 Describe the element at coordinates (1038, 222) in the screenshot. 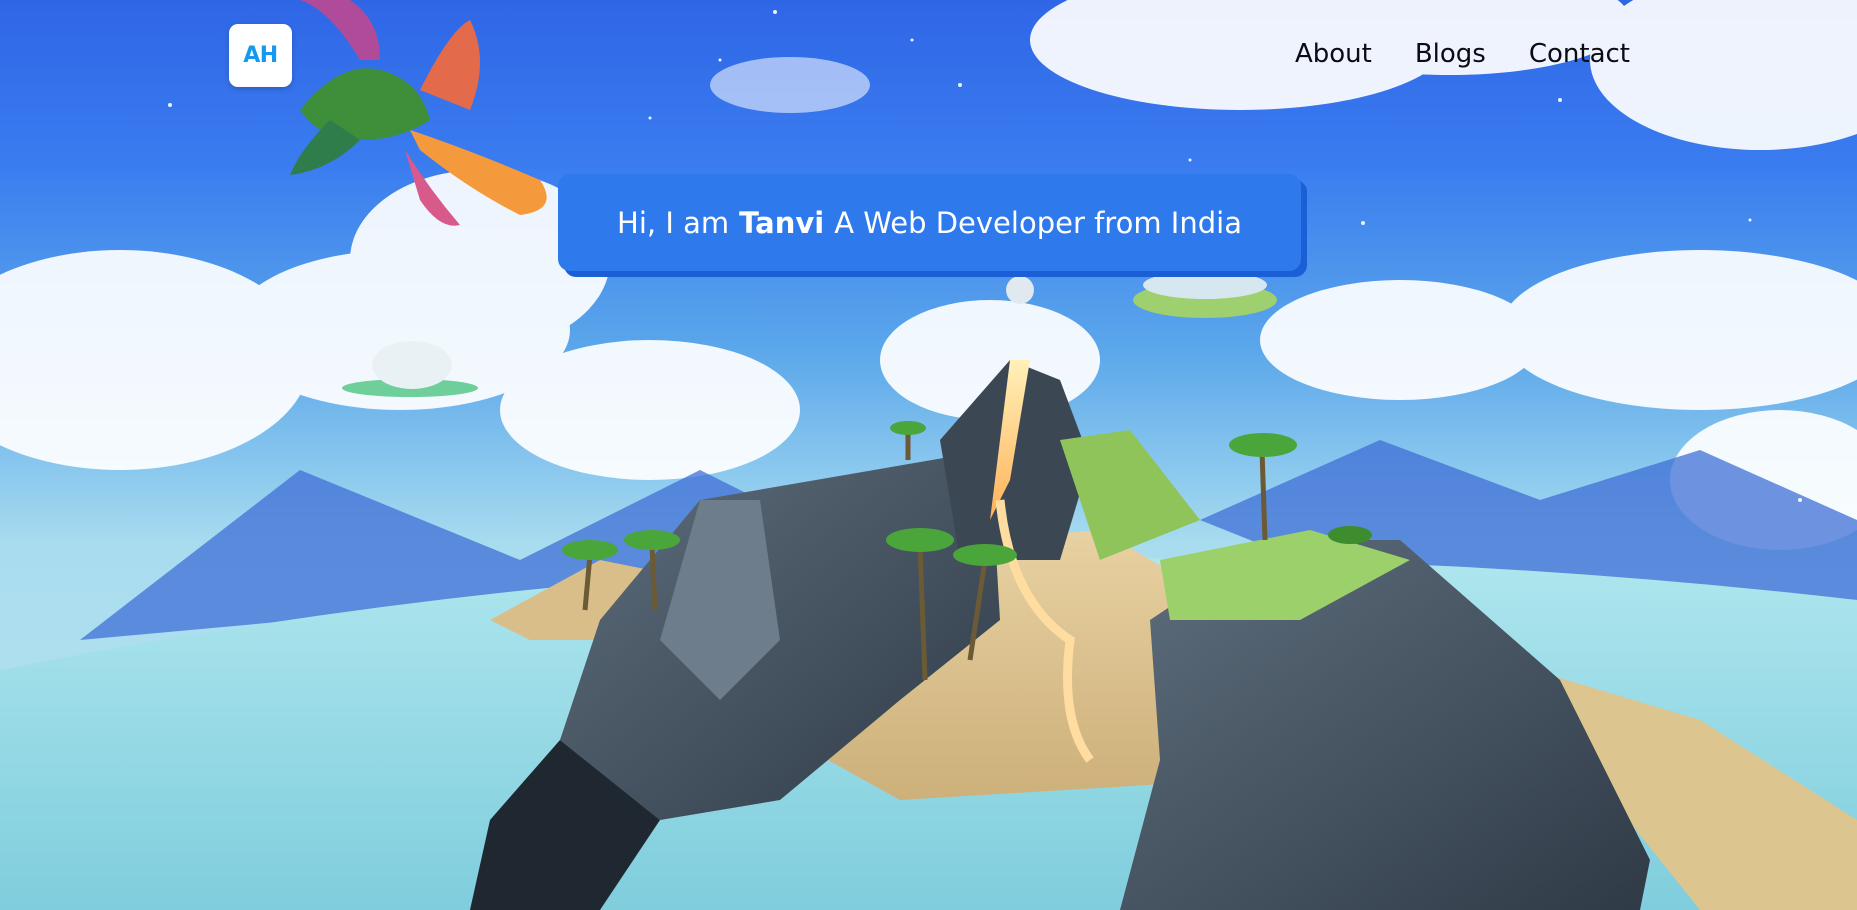

I see `greeting-suffix: A Web Developer from India` at that location.